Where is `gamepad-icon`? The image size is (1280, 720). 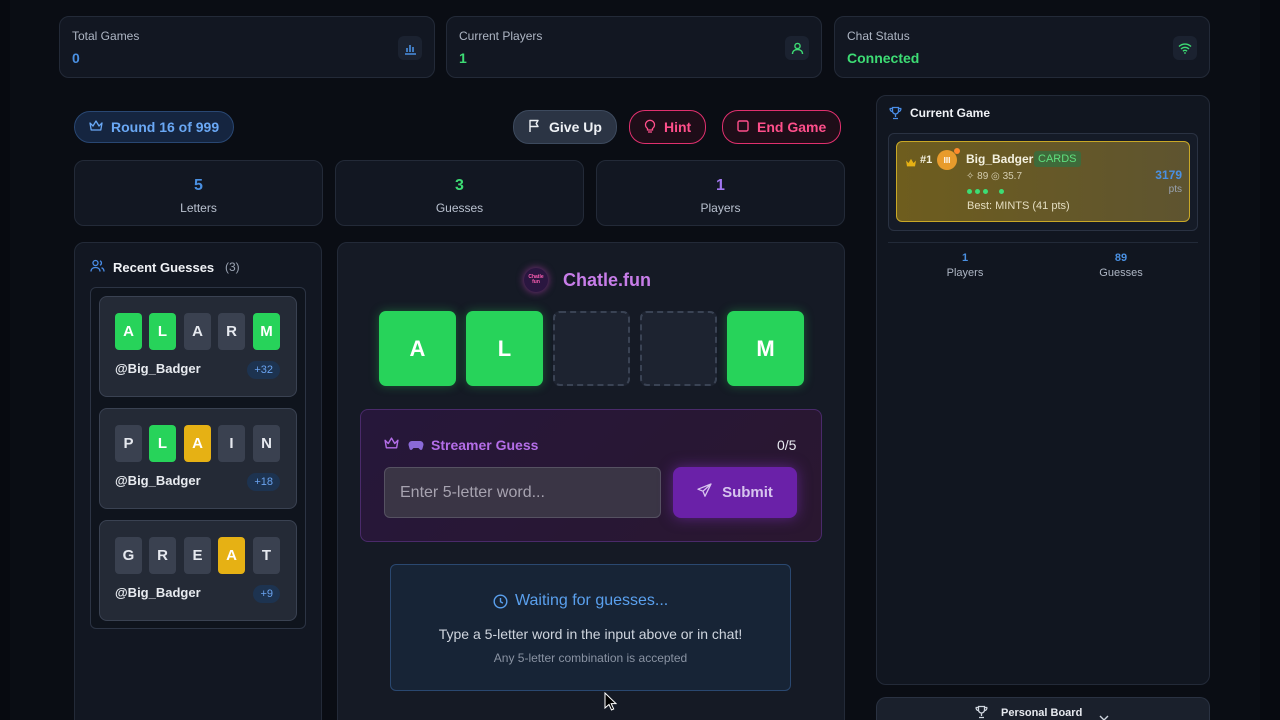 gamepad-icon is located at coordinates (416, 447).